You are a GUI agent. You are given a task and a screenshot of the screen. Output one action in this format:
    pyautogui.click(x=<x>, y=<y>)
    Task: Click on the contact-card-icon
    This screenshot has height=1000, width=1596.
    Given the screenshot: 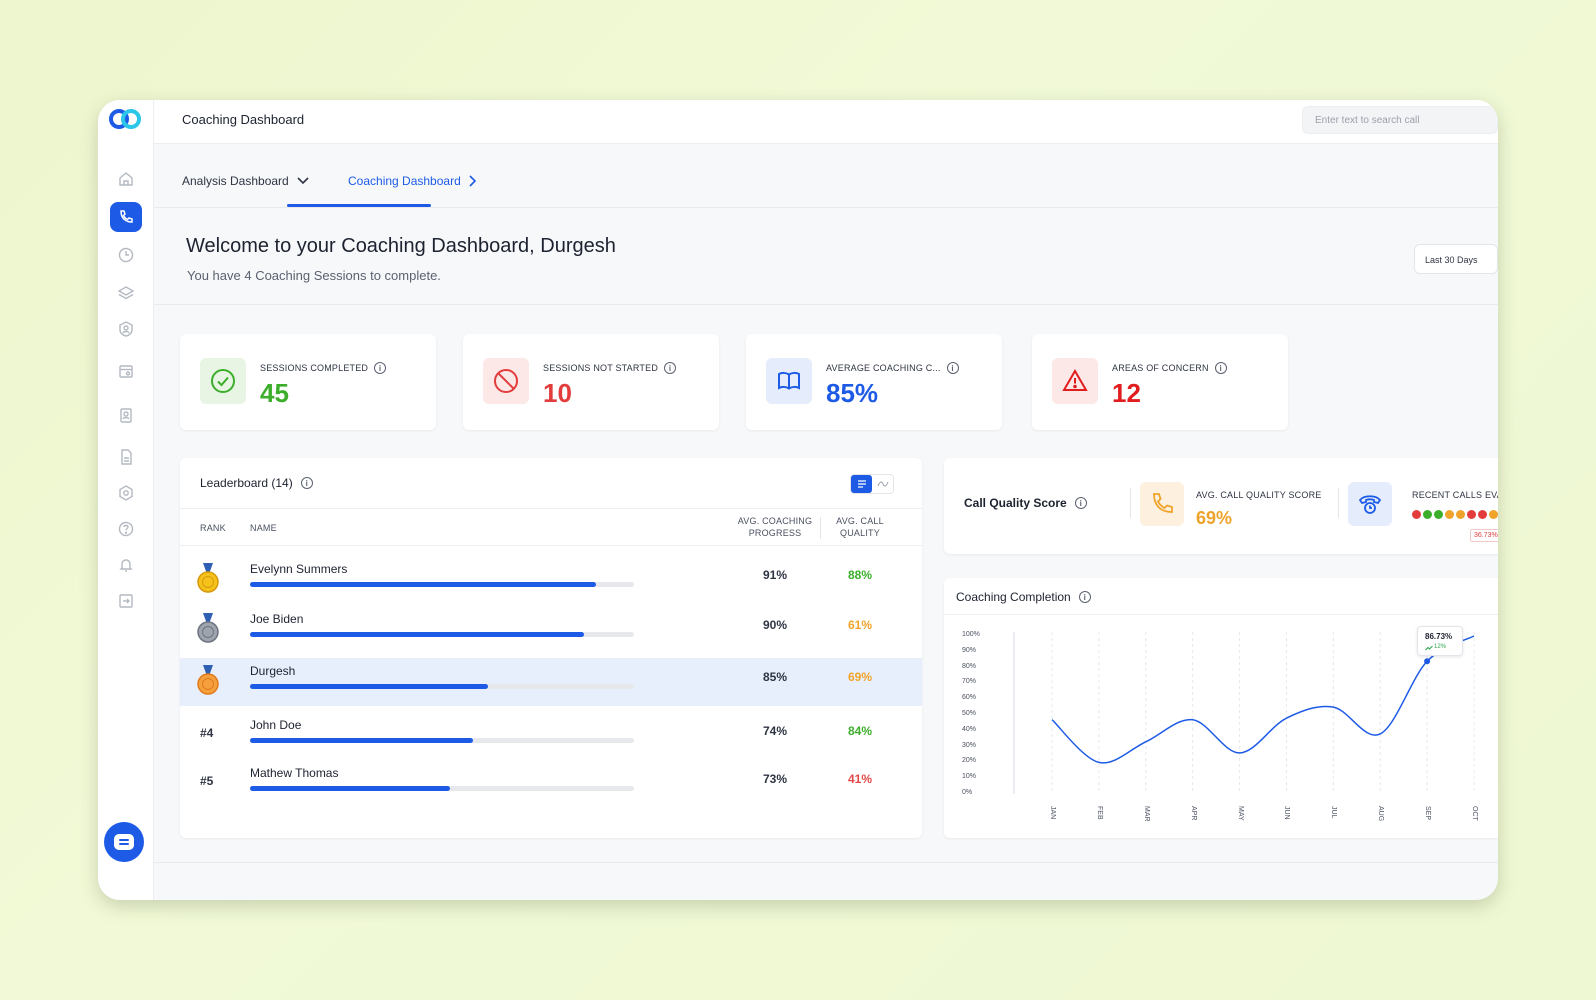 What is the action you would take?
    pyautogui.click(x=126, y=415)
    